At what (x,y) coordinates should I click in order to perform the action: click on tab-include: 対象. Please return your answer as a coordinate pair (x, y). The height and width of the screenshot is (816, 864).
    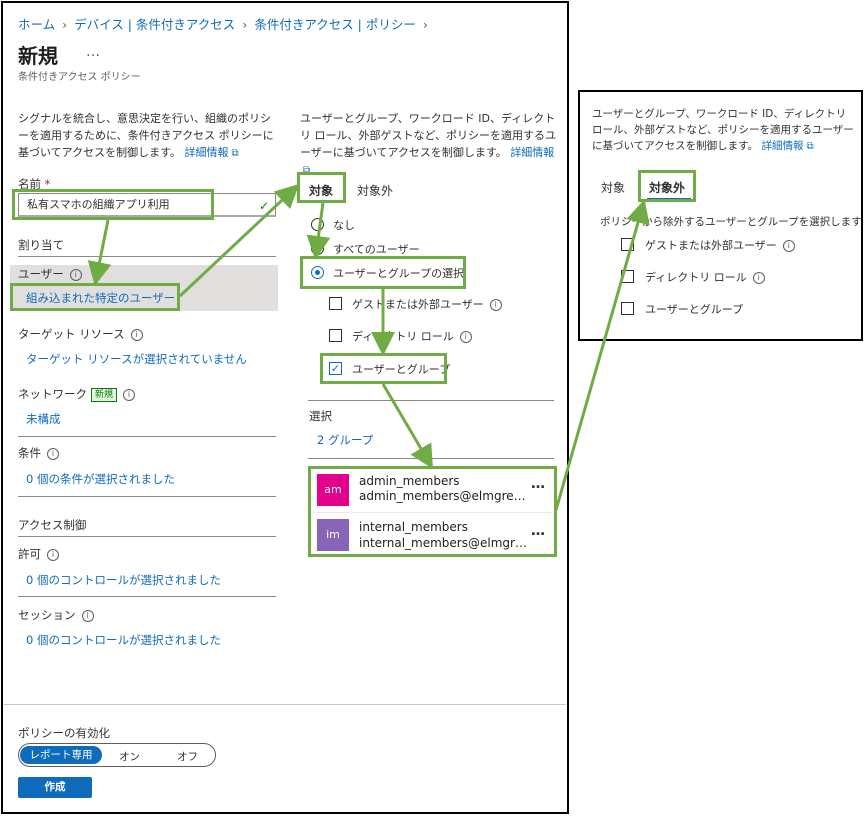
    Looking at the image, I should click on (613, 187).